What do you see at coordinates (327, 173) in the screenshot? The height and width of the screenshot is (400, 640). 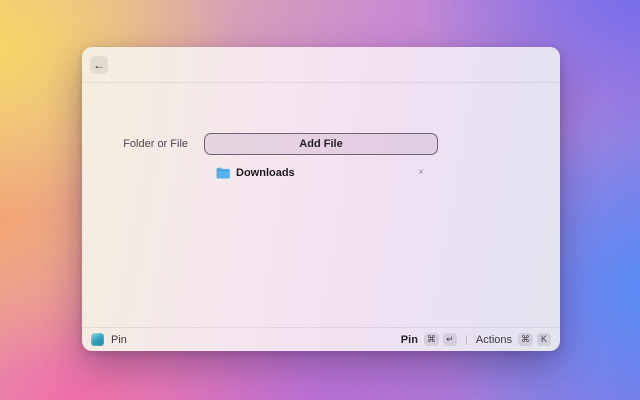 I see `file-list-item: Downloads` at bounding box center [327, 173].